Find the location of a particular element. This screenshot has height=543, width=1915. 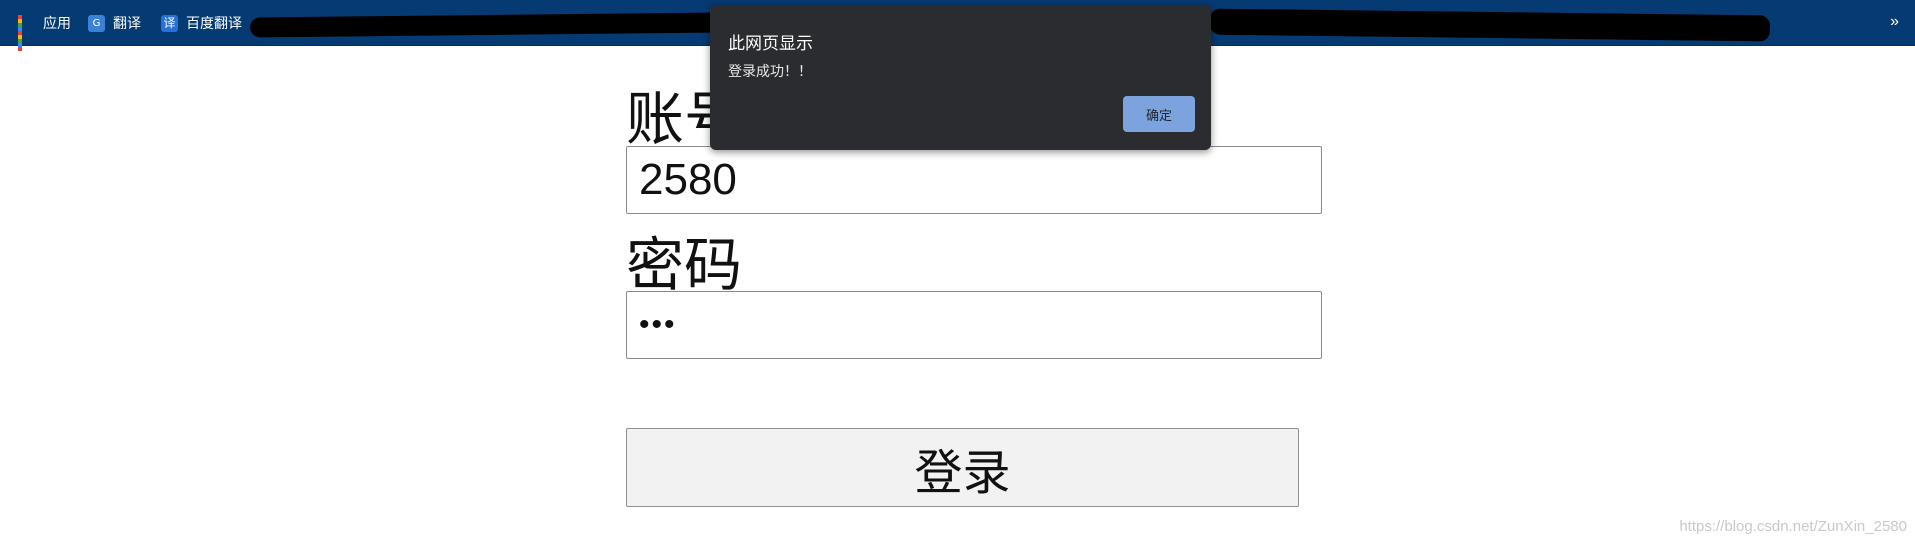

dialog-ok-button: 确定 is located at coordinates (1159, 114).